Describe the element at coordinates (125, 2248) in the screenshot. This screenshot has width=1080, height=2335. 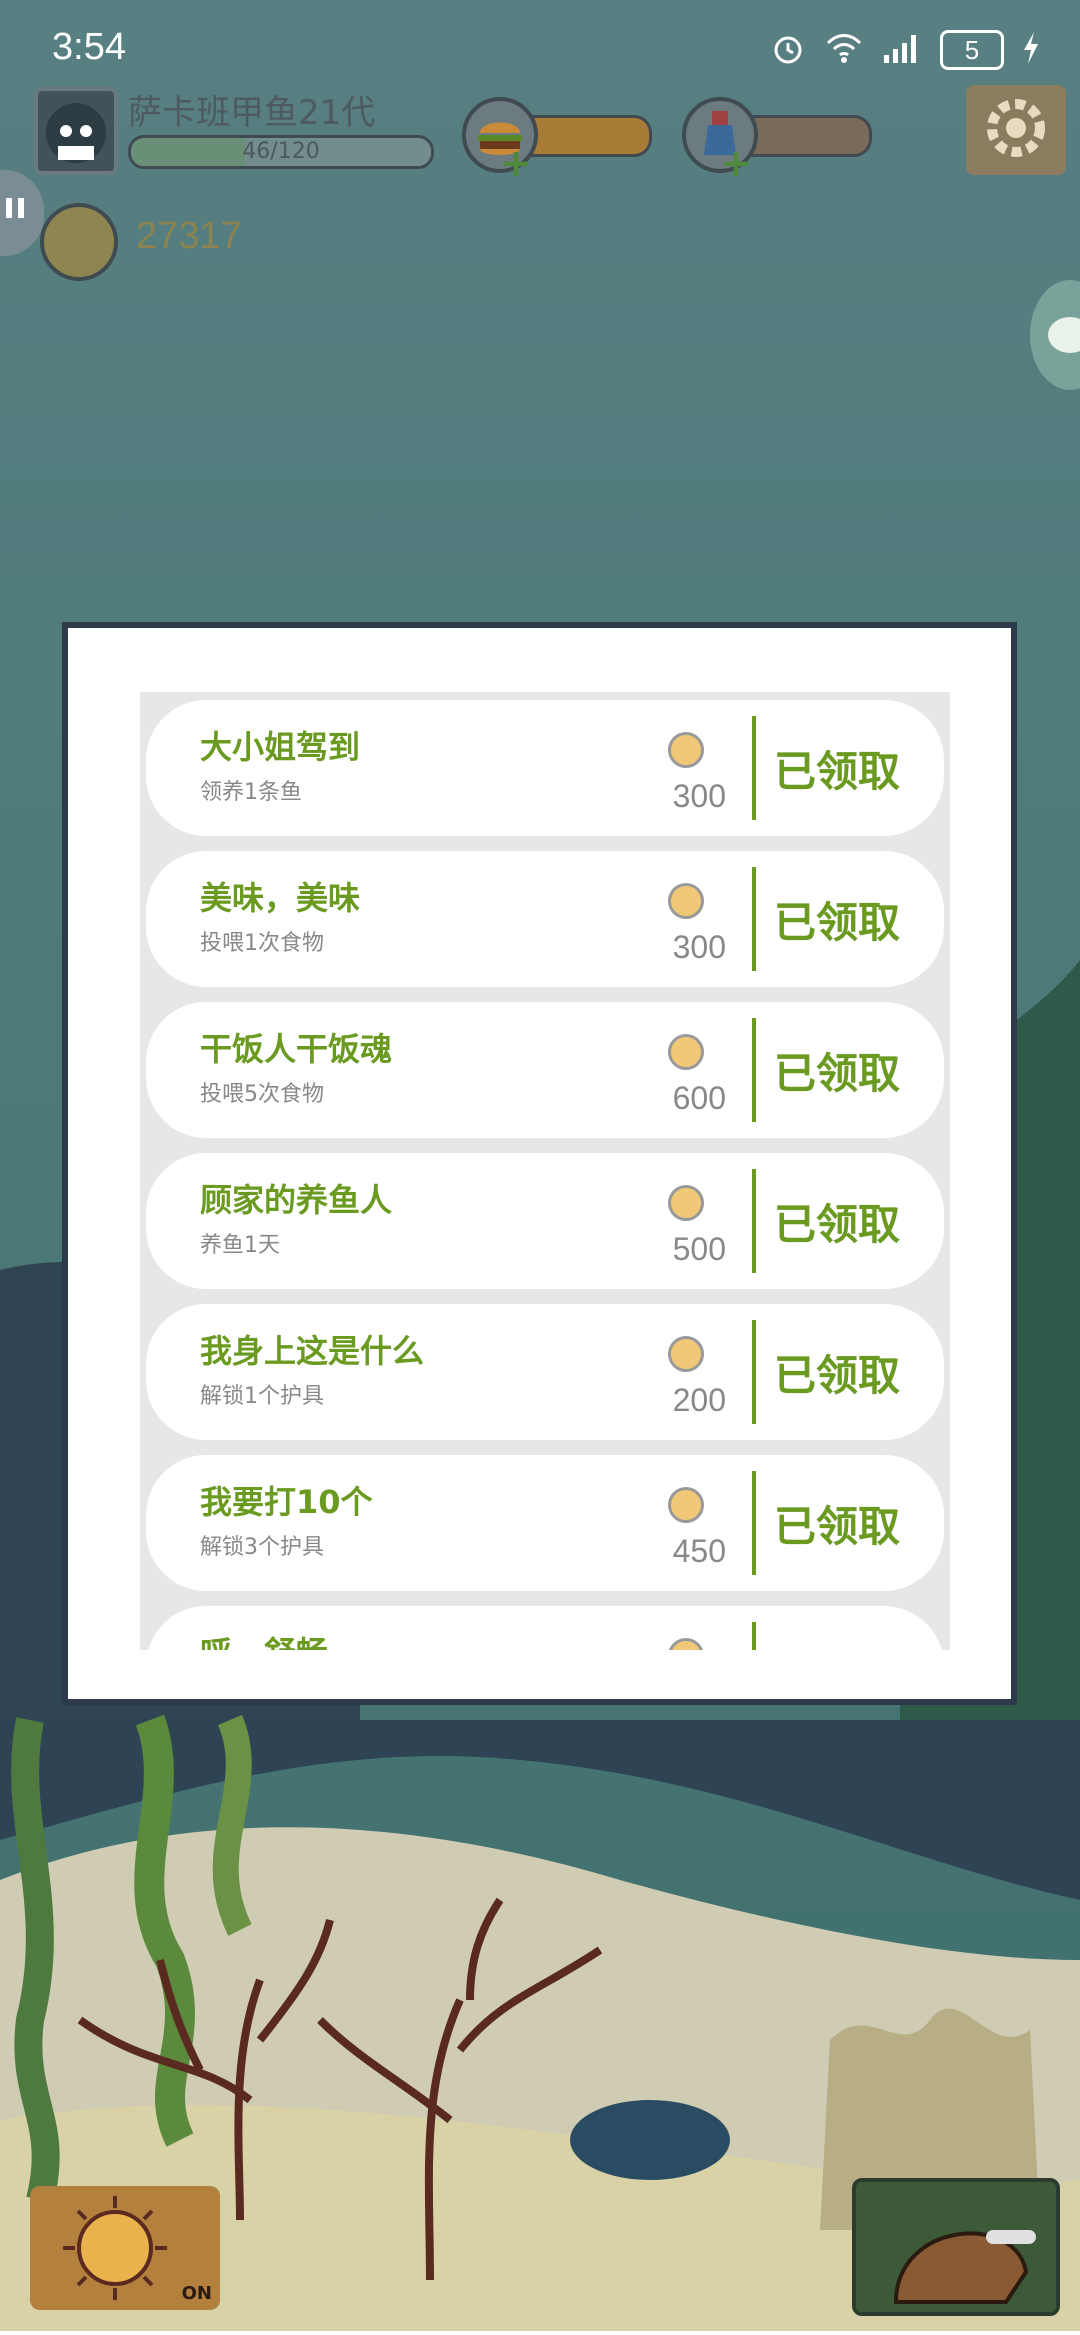
I see `sun-toggle-button: ON` at that location.